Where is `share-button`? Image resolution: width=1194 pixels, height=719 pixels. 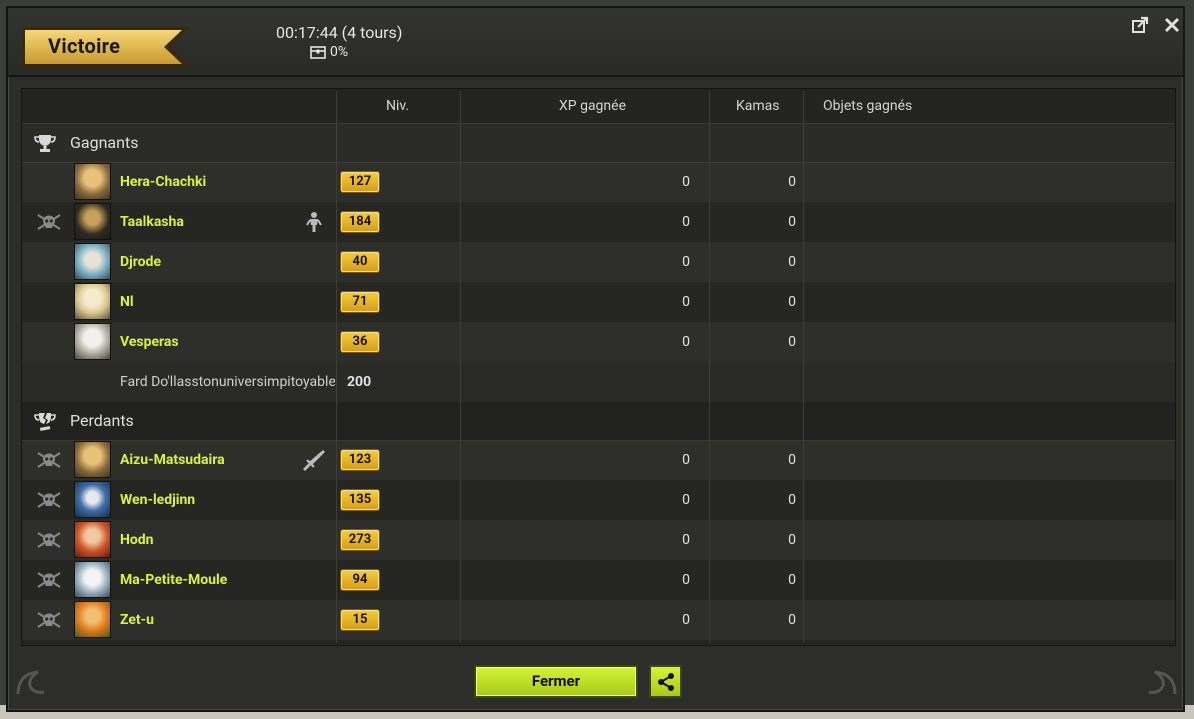
share-button is located at coordinates (665, 681).